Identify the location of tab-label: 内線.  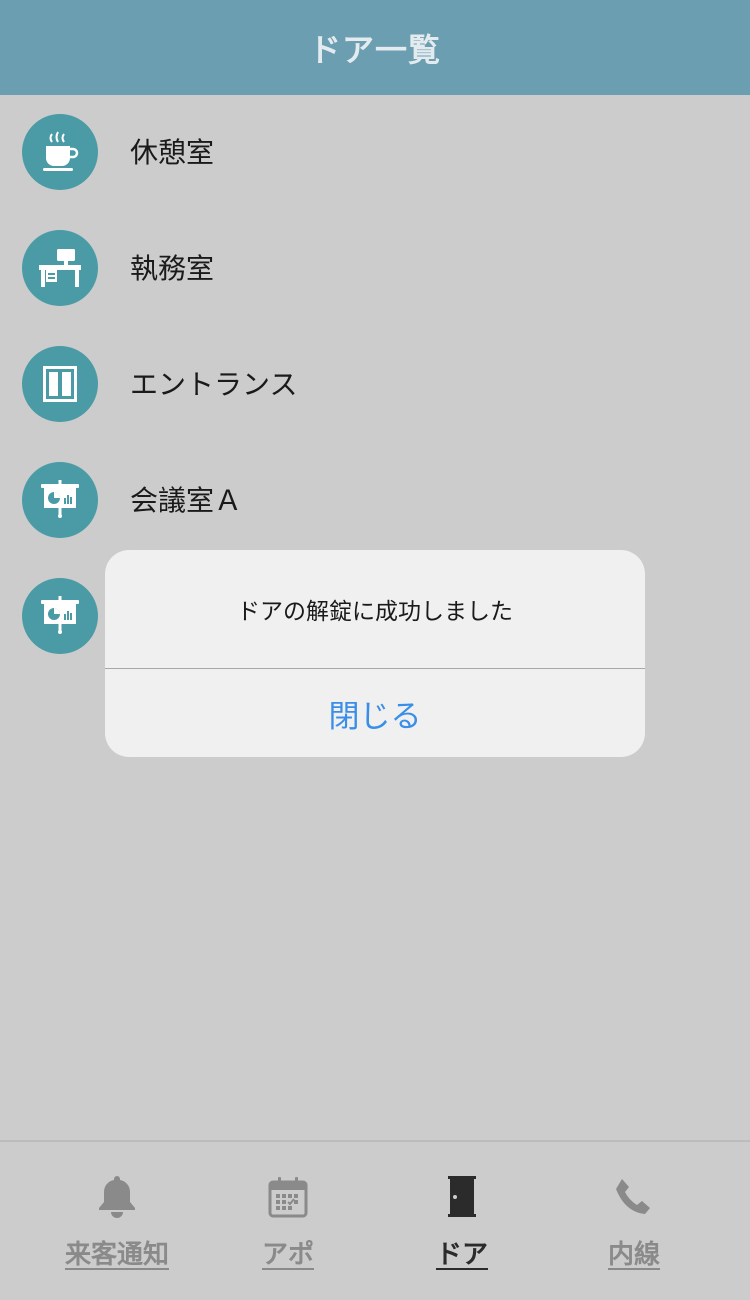
(633, 1255).